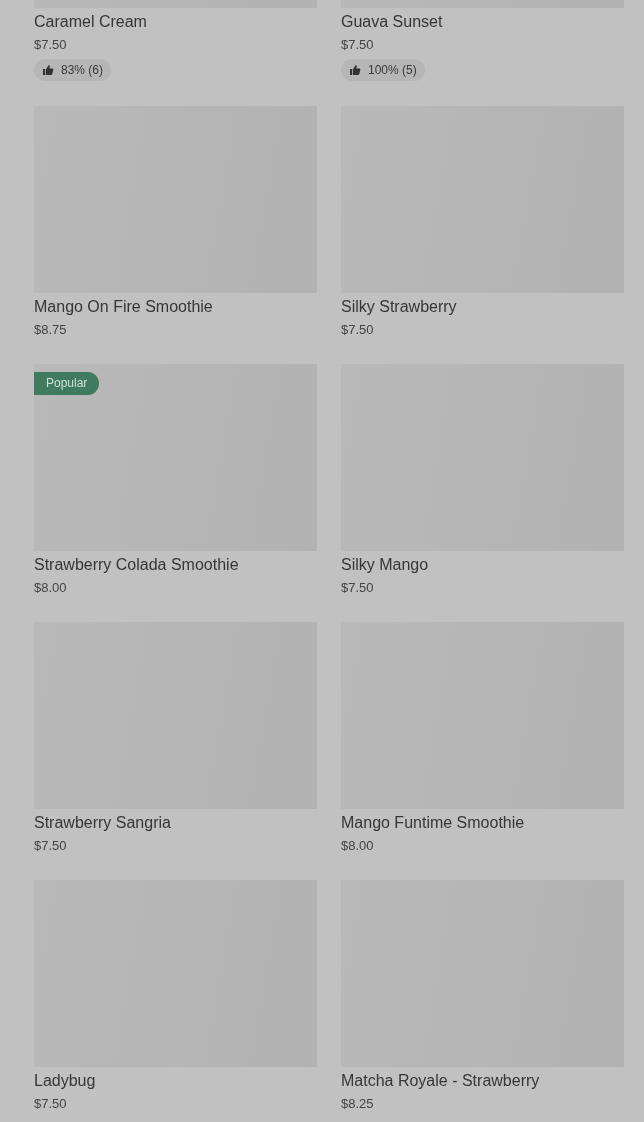 The width and height of the screenshot is (644, 1122). I want to click on product-price: $8.25, so click(357, 1104).